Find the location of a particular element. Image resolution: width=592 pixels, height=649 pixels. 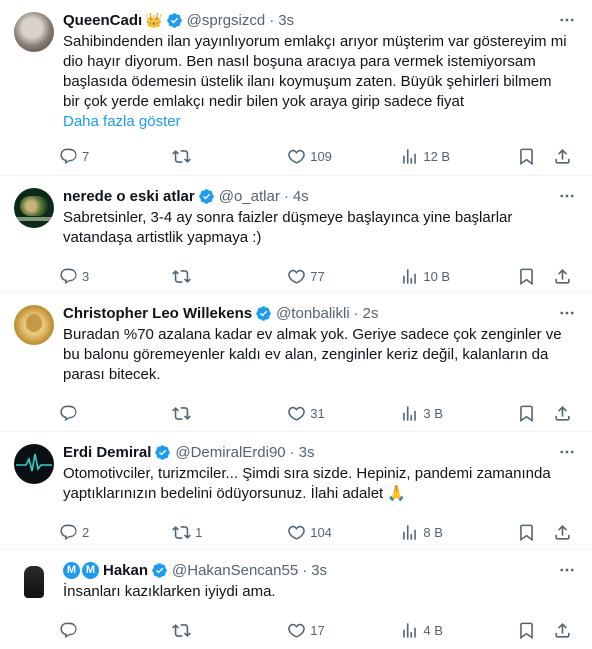

views-chart-icon is located at coordinates (410, 276).